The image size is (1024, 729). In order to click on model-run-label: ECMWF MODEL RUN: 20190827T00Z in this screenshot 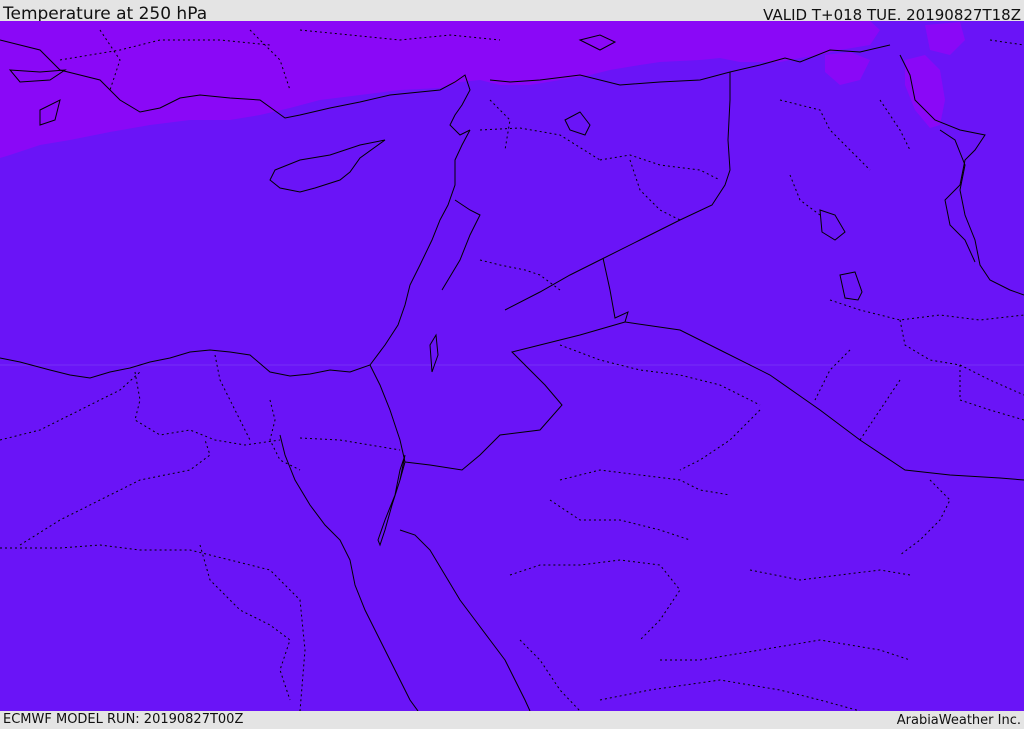, I will do `click(123, 719)`.